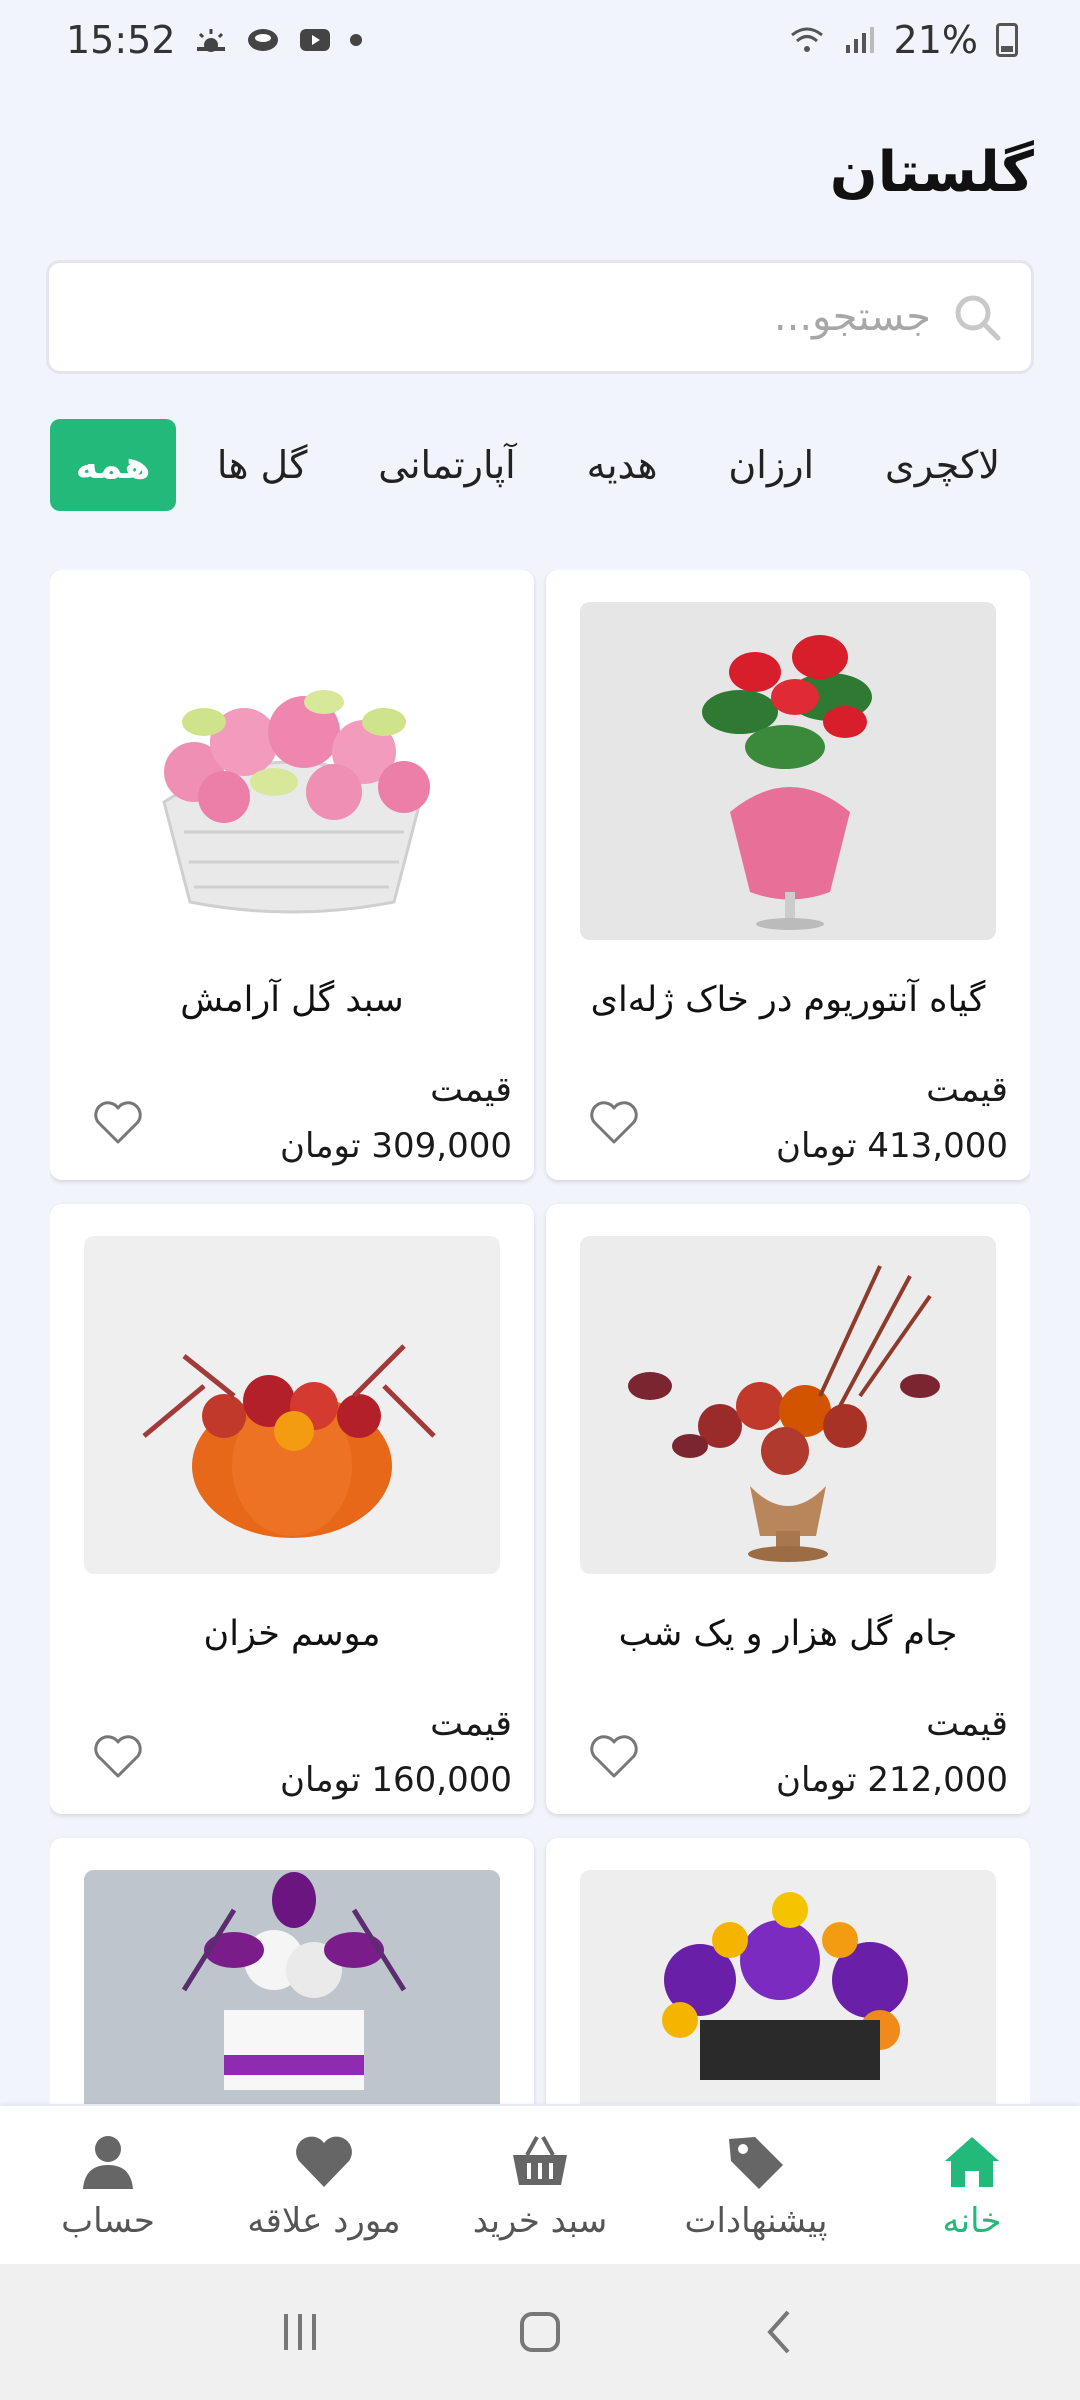  Describe the element at coordinates (540, 2160) in the screenshot. I see `basket-icon` at that location.